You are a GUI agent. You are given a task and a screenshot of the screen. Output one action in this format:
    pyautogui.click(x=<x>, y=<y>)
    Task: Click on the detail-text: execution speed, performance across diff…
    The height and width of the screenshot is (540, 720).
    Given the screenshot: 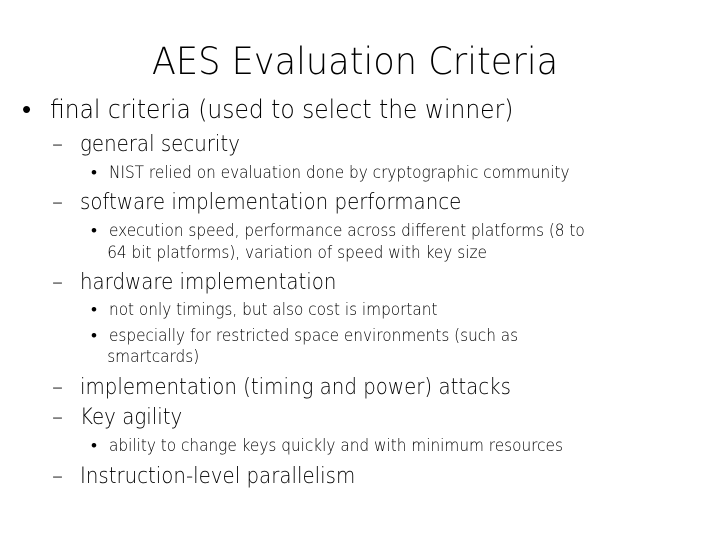 What is the action you would take?
    pyautogui.click(x=347, y=231)
    